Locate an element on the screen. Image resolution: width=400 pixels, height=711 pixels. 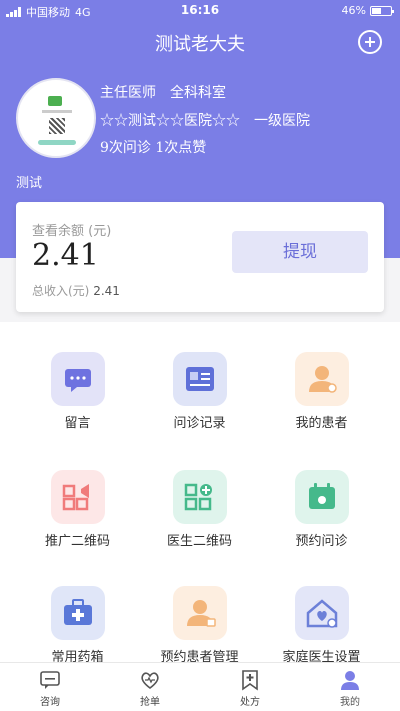
grid-item-promo-qr: 推广二维码 is located at coordinates (77, 509).